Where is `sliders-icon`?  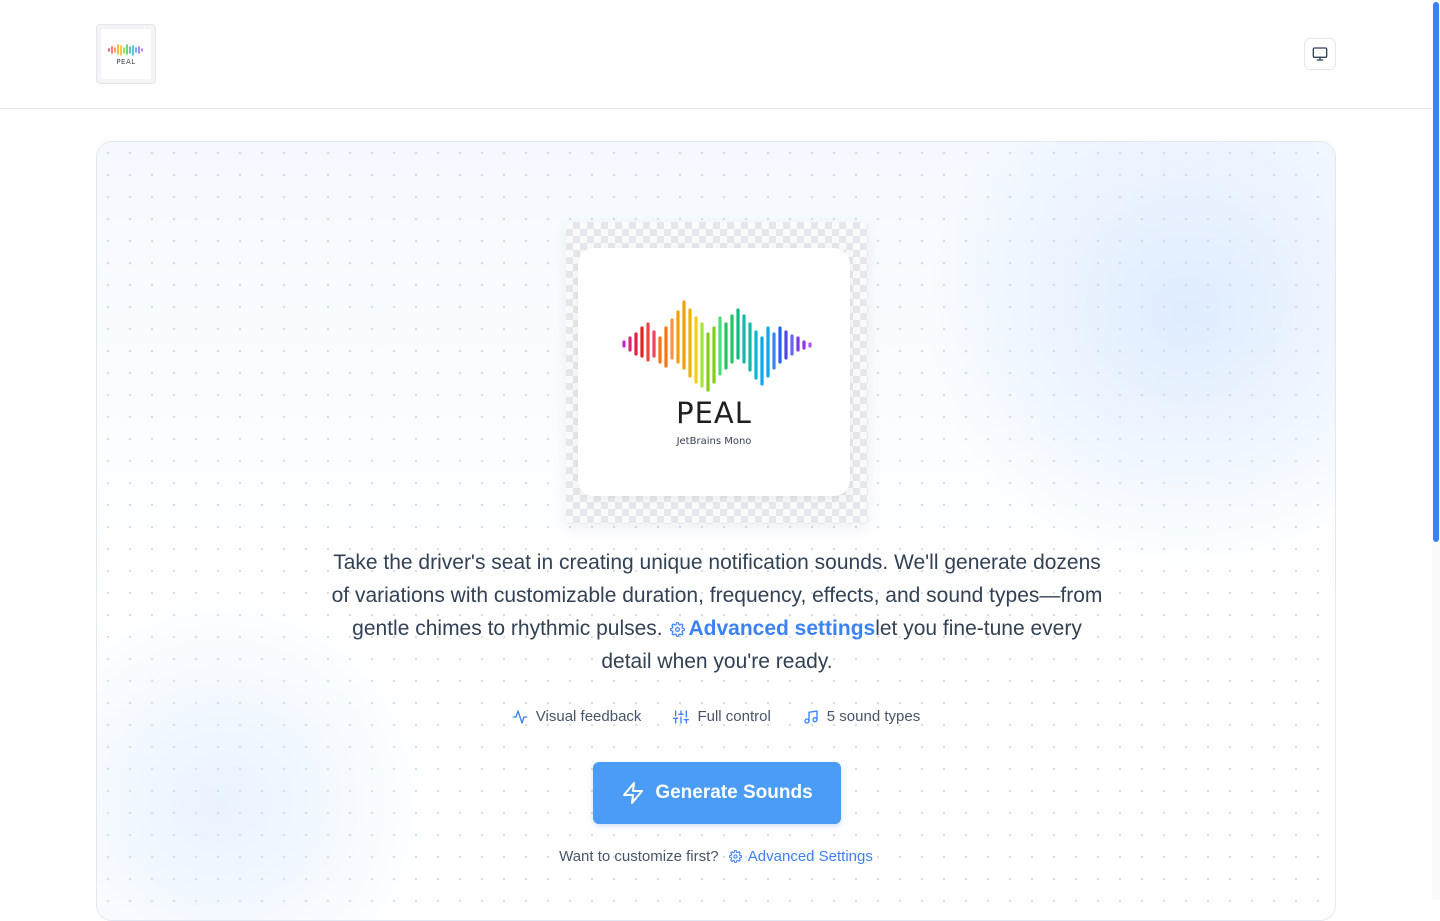 sliders-icon is located at coordinates (681, 716).